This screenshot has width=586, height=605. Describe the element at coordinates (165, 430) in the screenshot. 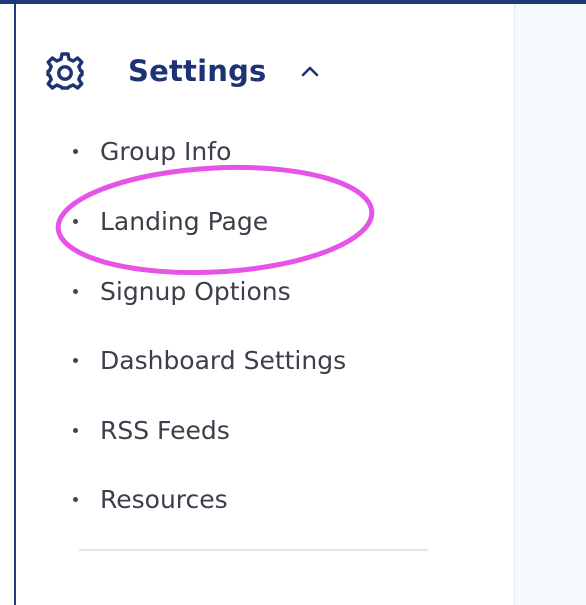

I see `sidebar-item-label: RSS Feeds` at that location.